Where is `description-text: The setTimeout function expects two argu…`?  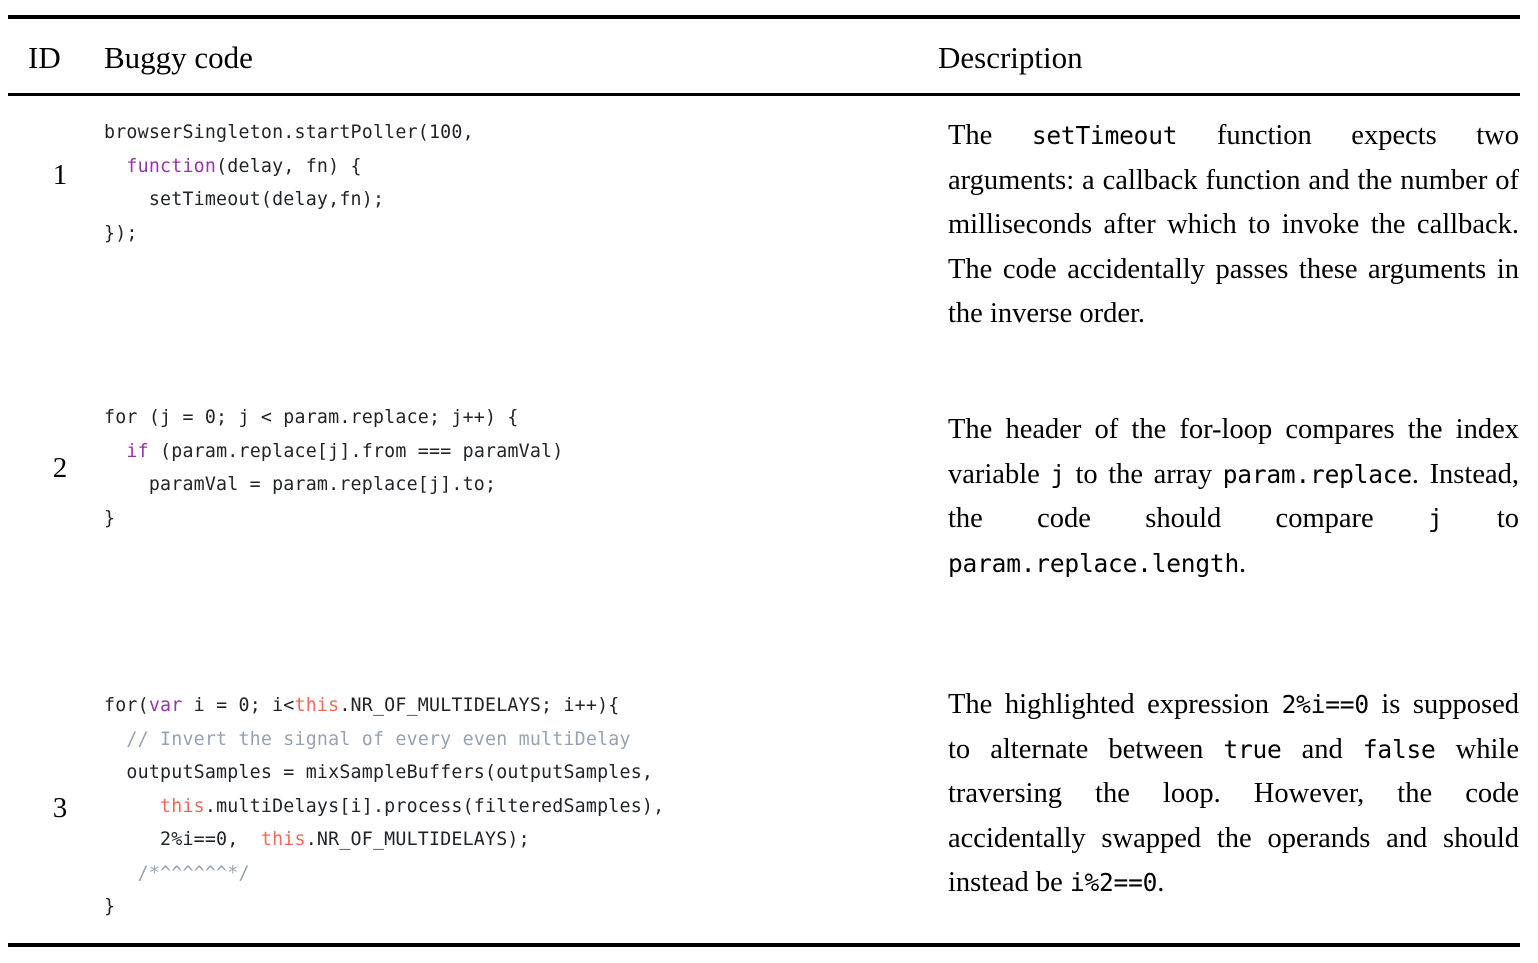 description-text: The setTimeout function expects two argu… is located at coordinates (1234, 224).